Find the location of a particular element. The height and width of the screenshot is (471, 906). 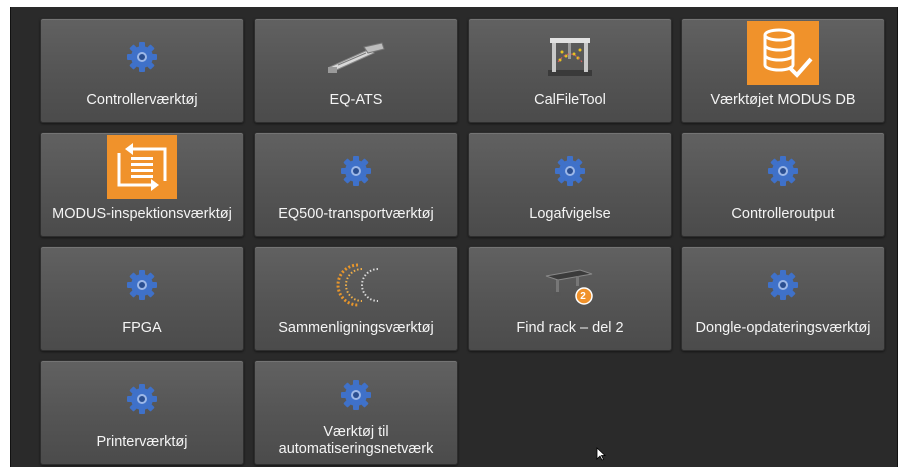

tile-label: CalFileTool is located at coordinates (570, 100).